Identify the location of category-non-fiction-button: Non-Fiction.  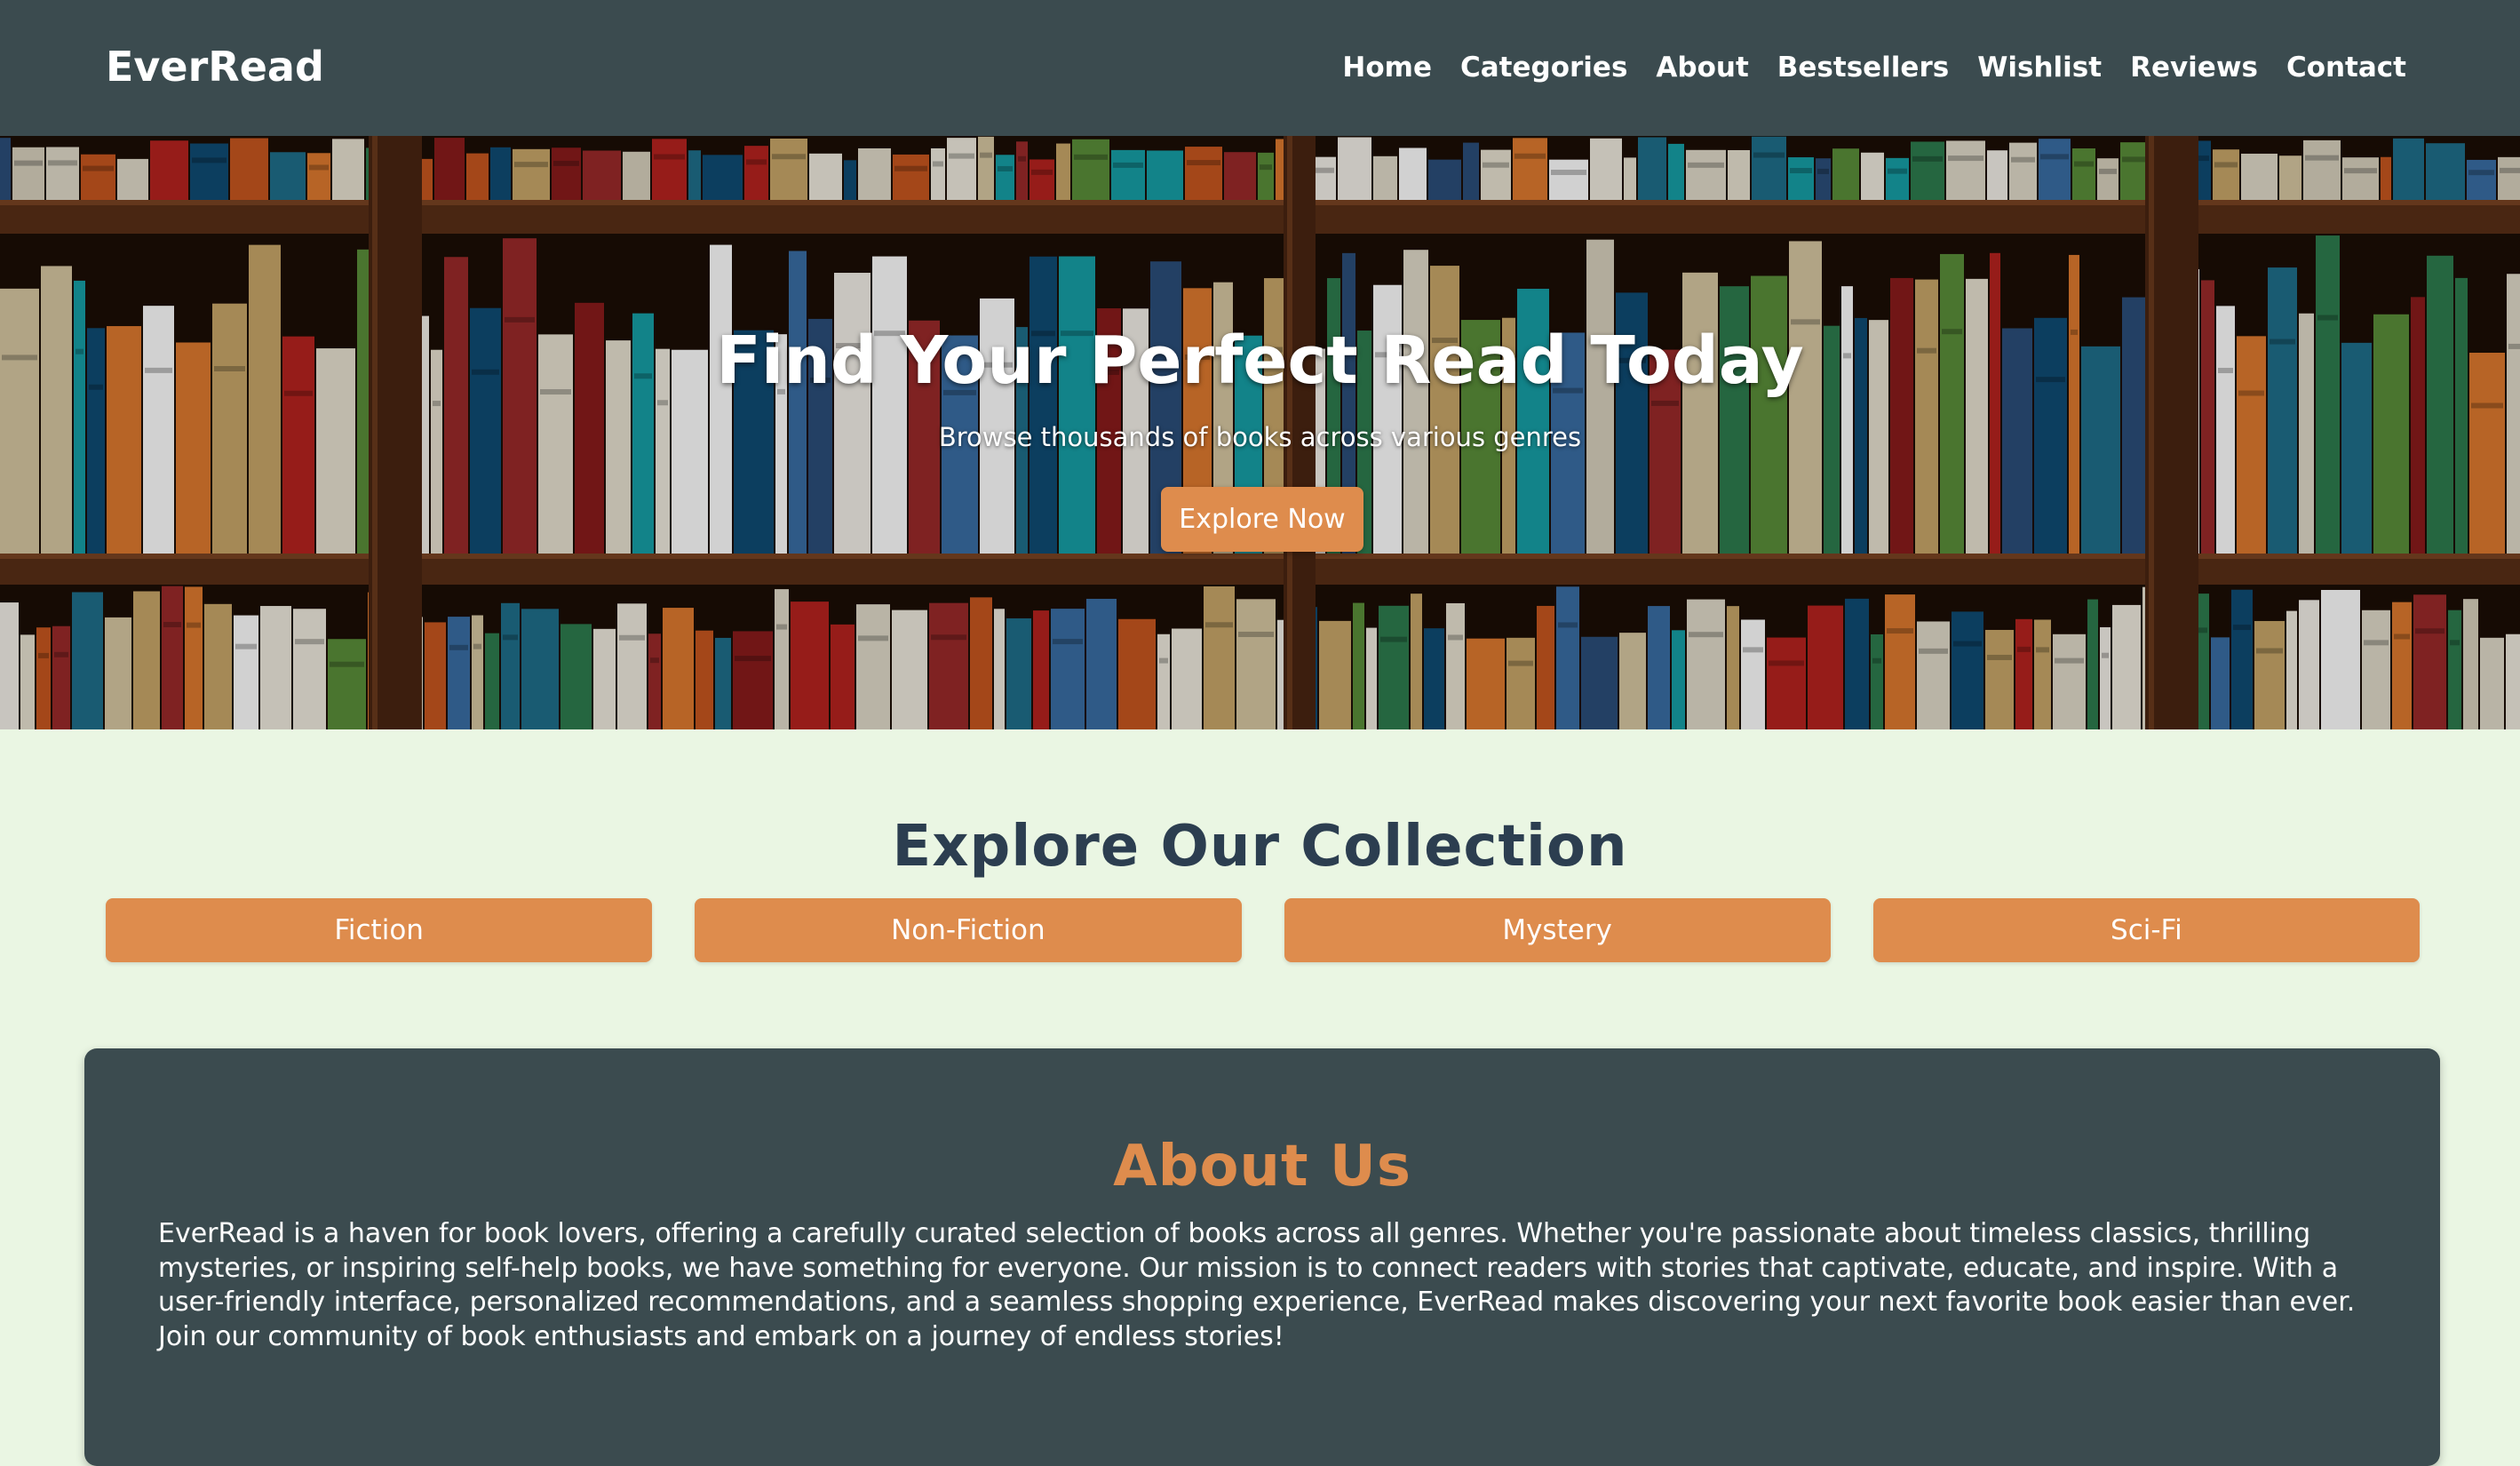
(968, 930).